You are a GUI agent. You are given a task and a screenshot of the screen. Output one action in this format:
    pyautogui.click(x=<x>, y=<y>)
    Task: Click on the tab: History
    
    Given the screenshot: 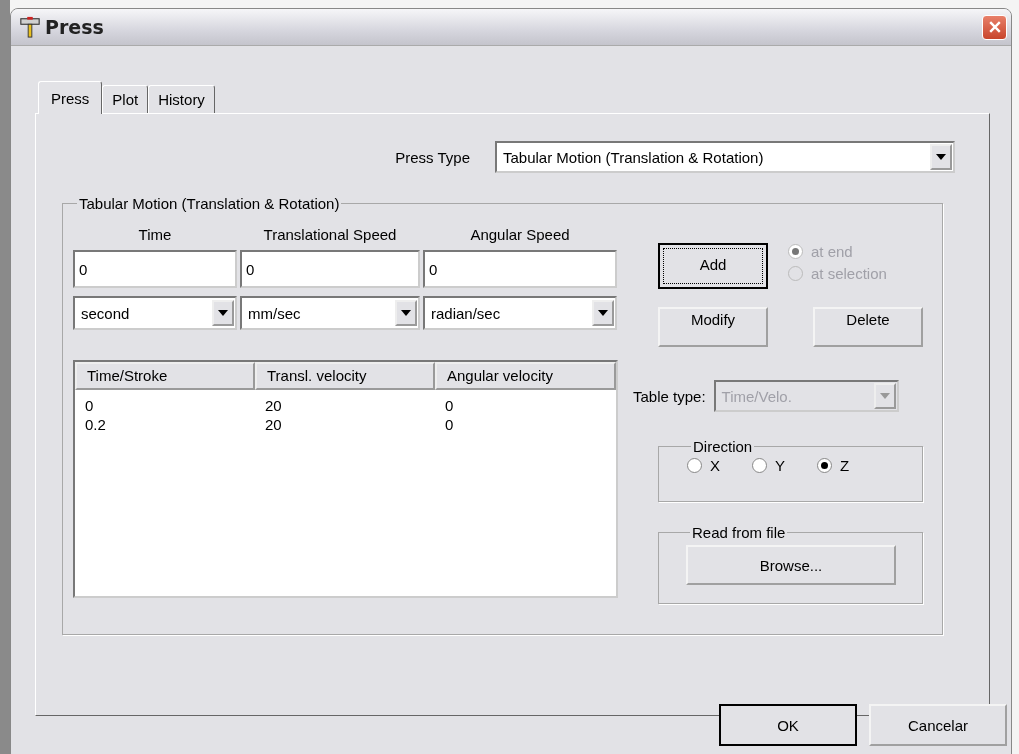 What is the action you would take?
    pyautogui.click(x=181, y=99)
    